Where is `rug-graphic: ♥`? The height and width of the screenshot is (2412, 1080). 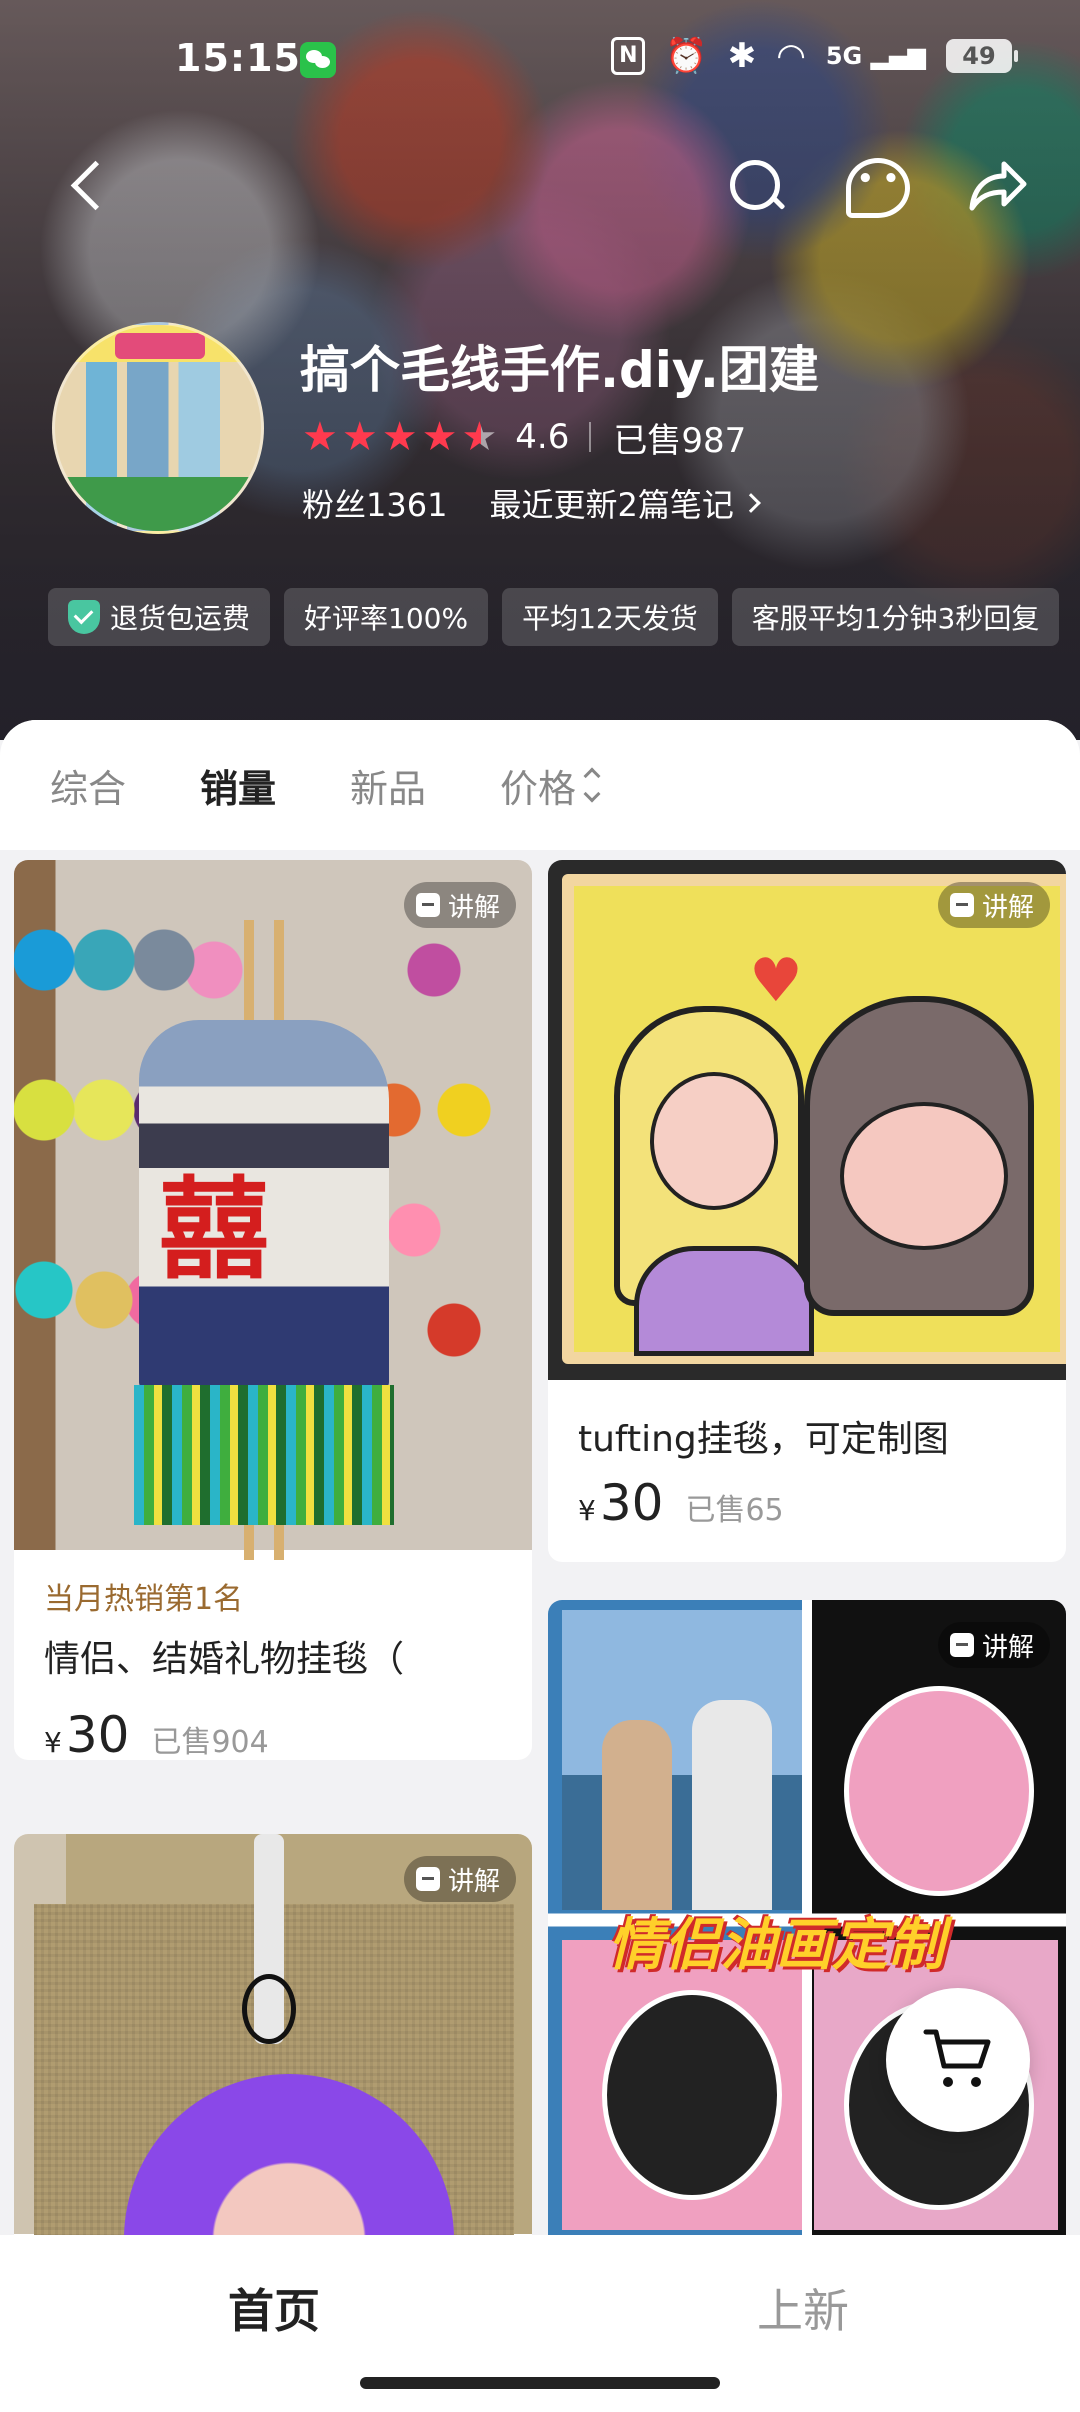
rug-graphic: ♥ is located at coordinates (814, 1119).